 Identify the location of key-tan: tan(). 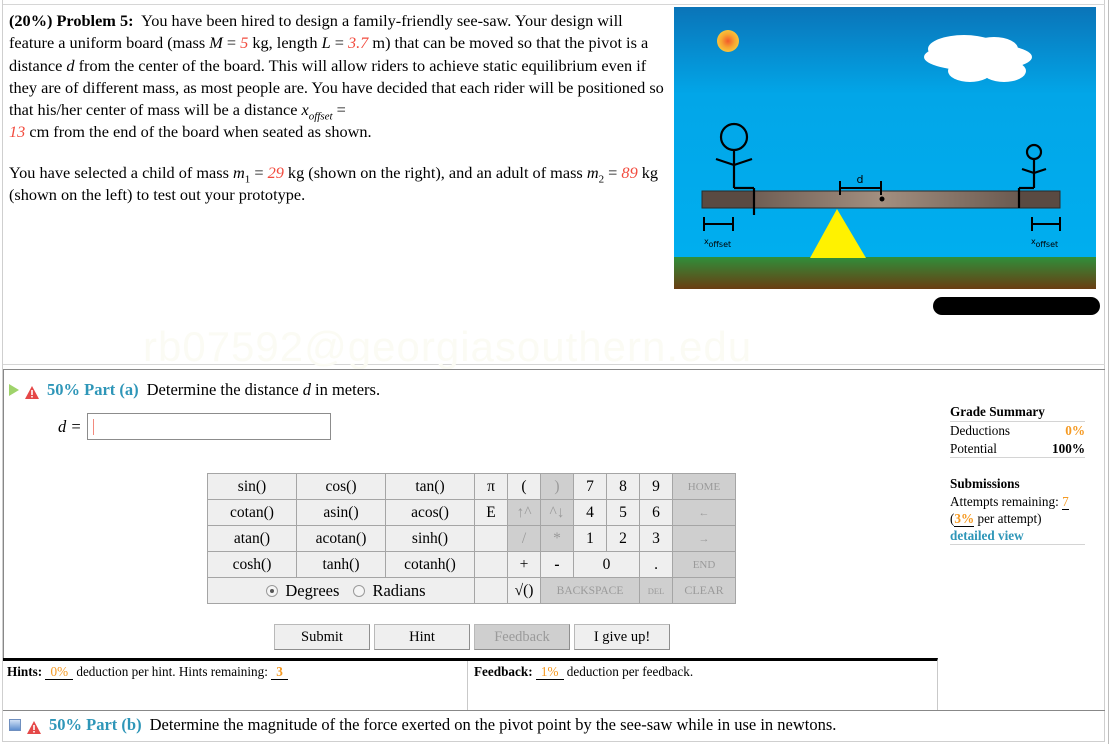
(430, 486).